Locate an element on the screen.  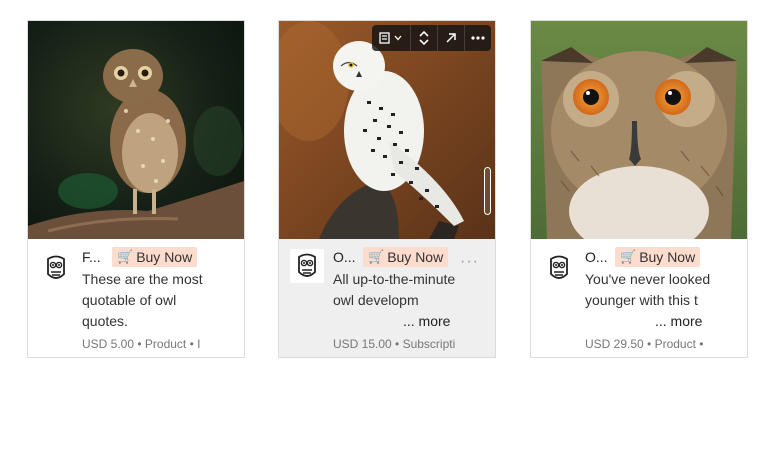
layout-dropdown-button is located at coordinates (391, 38).